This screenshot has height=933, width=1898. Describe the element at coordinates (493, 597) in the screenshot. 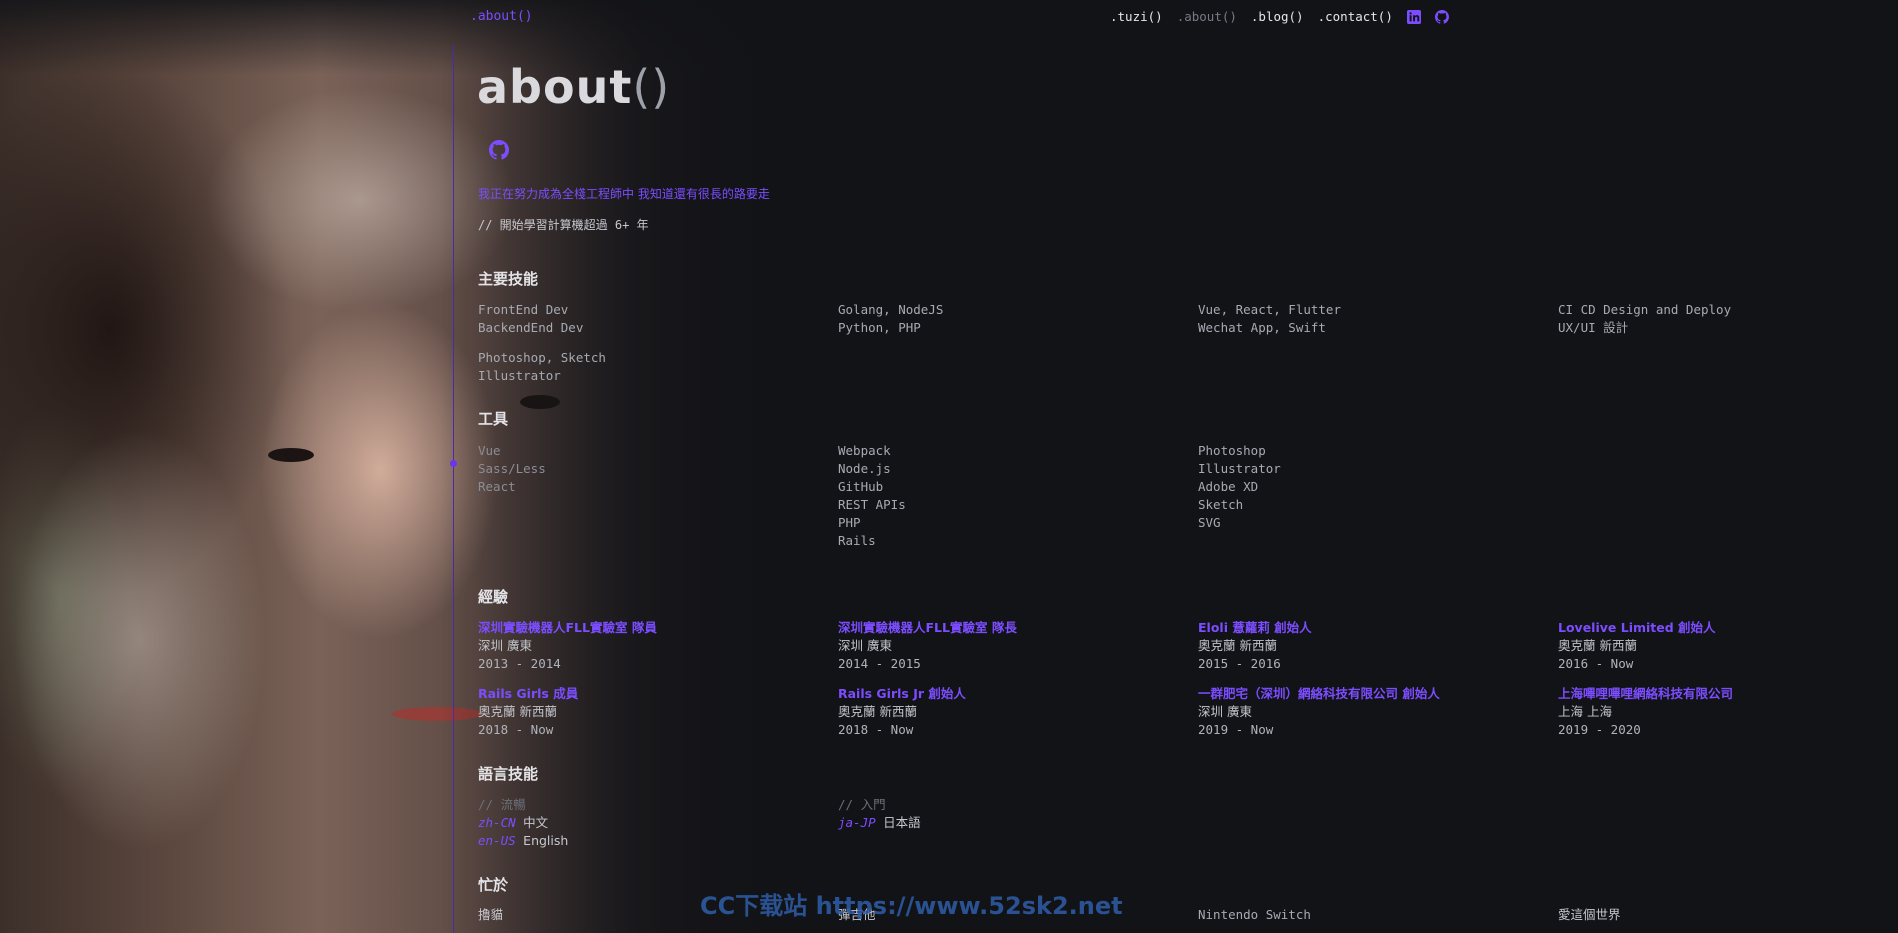

I see `experience-title: 經驗` at that location.